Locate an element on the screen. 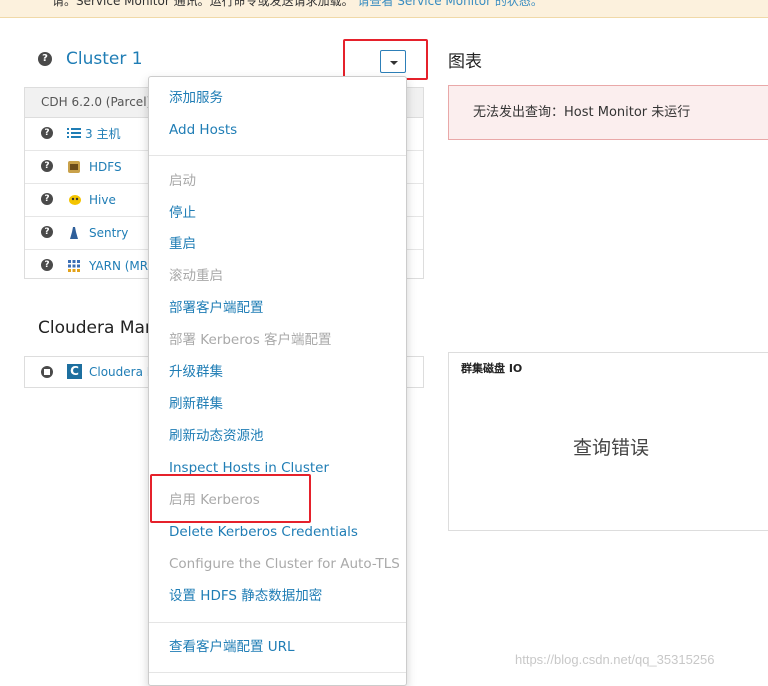  menu-item-add-hosts: Add Hosts is located at coordinates (203, 130).